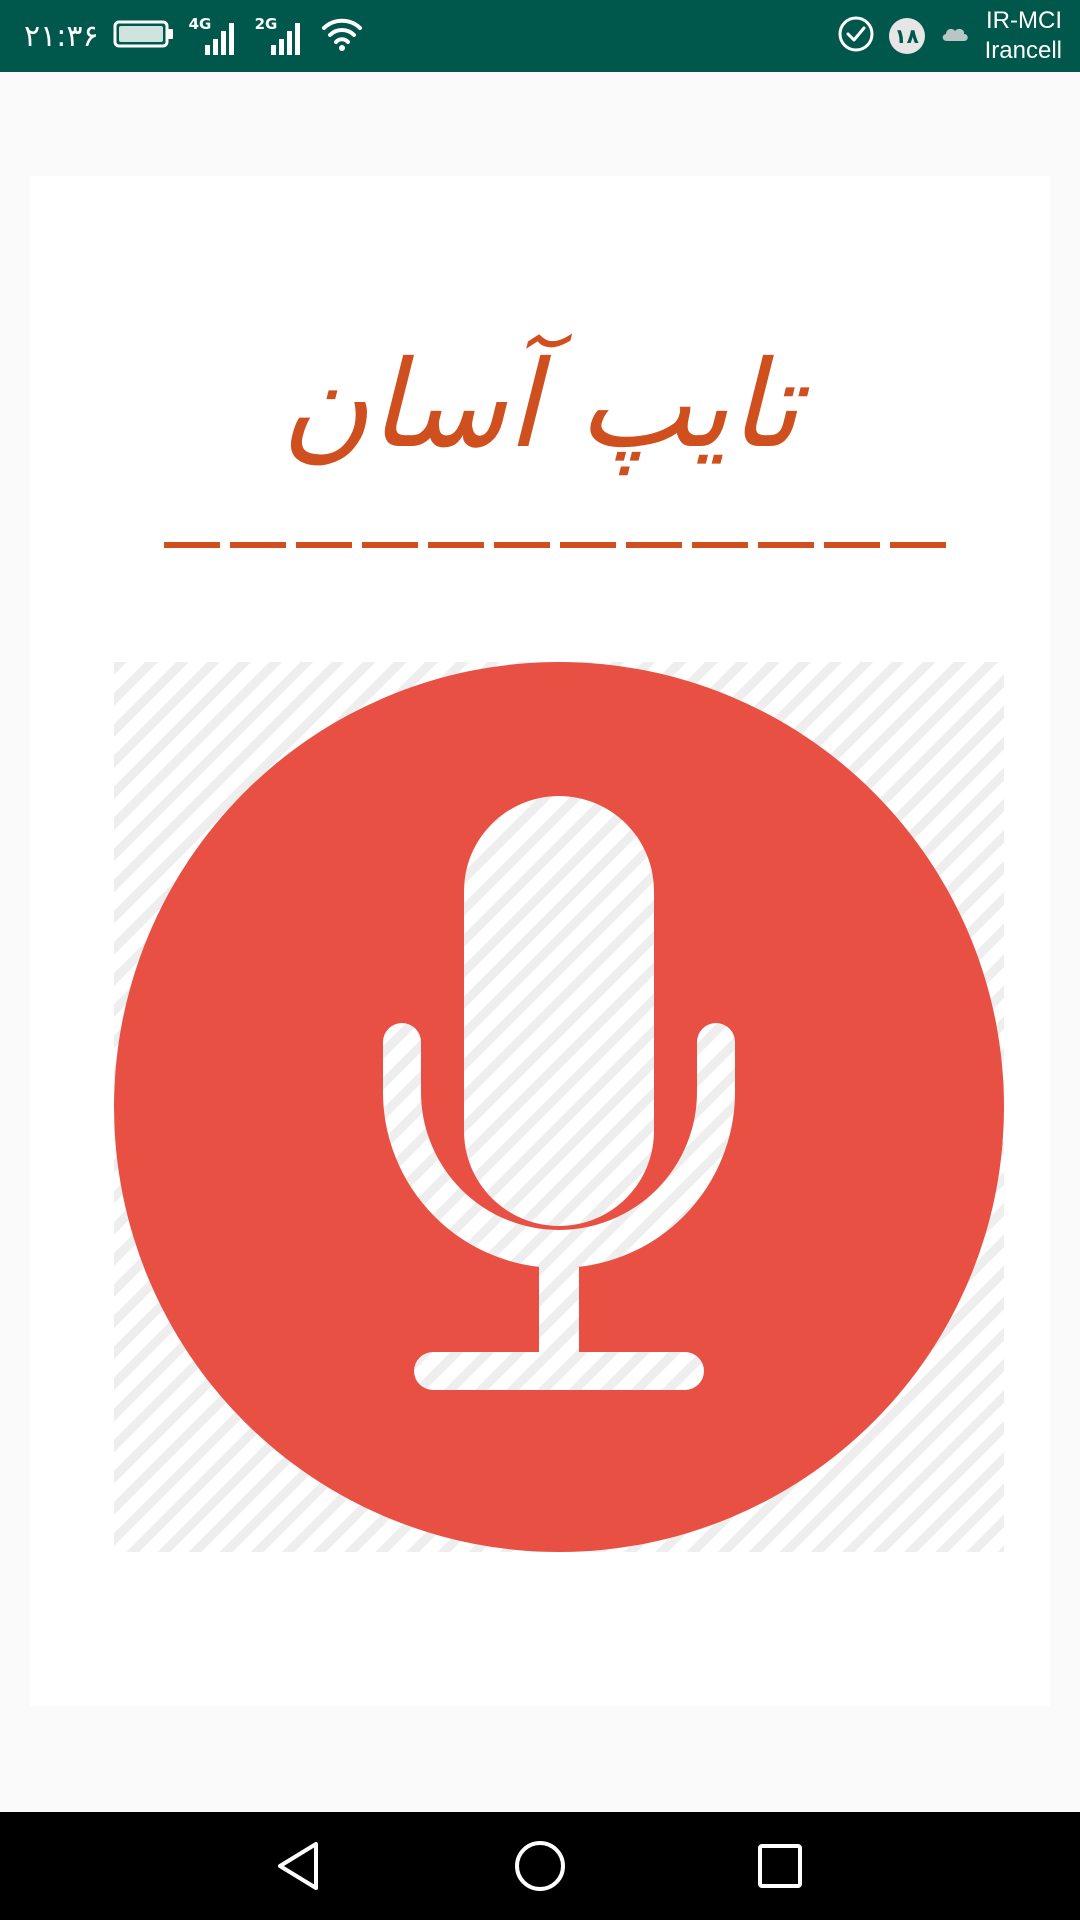 This screenshot has height=1920, width=1080. I want to click on notification-badge: ۱۸, so click(906, 36).